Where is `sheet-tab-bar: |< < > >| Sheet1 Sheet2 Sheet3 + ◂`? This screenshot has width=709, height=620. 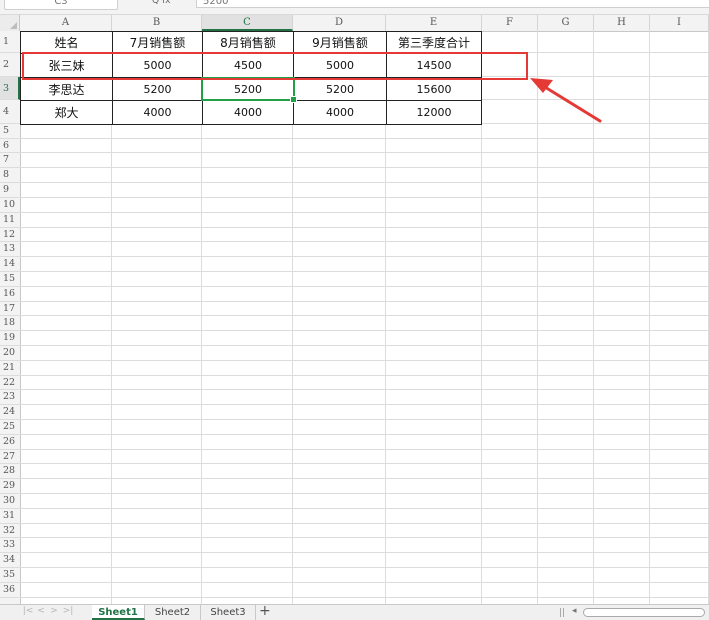 sheet-tab-bar: |< < > >| Sheet1 Sheet2 Sheet3 + ◂ is located at coordinates (354, 611).